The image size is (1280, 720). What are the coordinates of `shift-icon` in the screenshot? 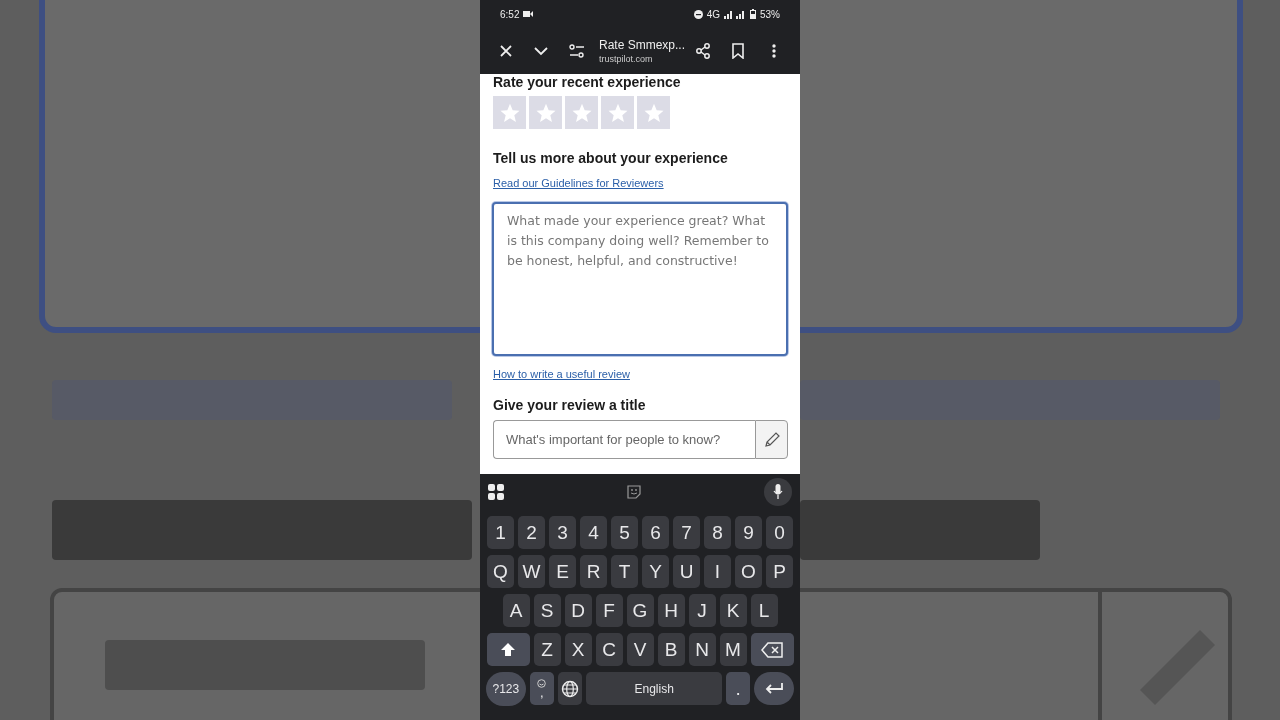 It's located at (508, 649).